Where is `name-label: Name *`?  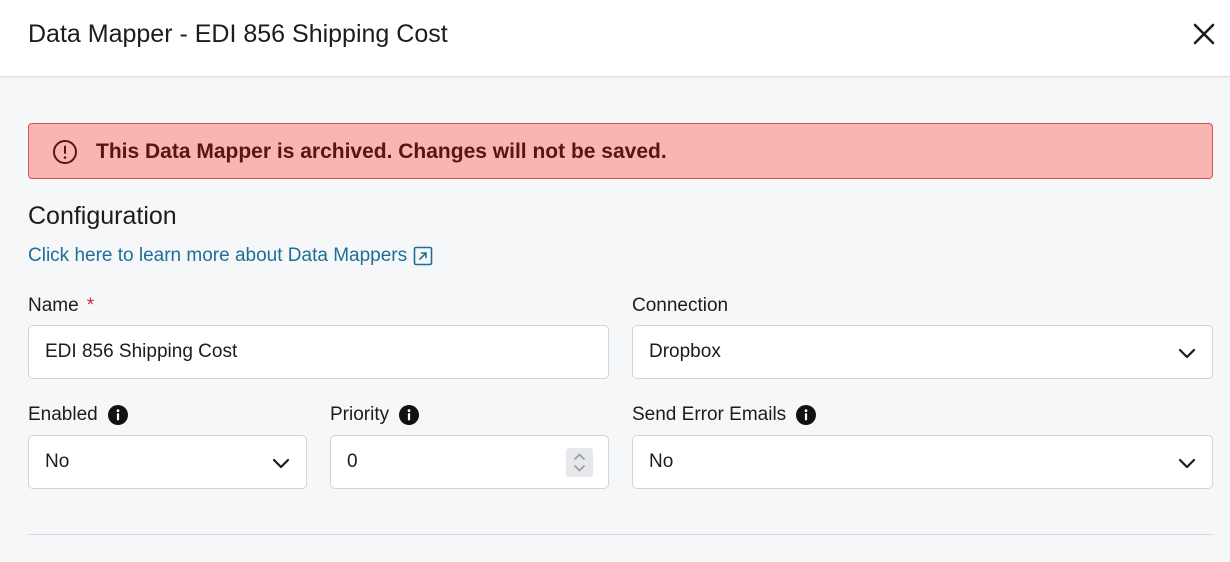
name-label: Name * is located at coordinates (61, 306).